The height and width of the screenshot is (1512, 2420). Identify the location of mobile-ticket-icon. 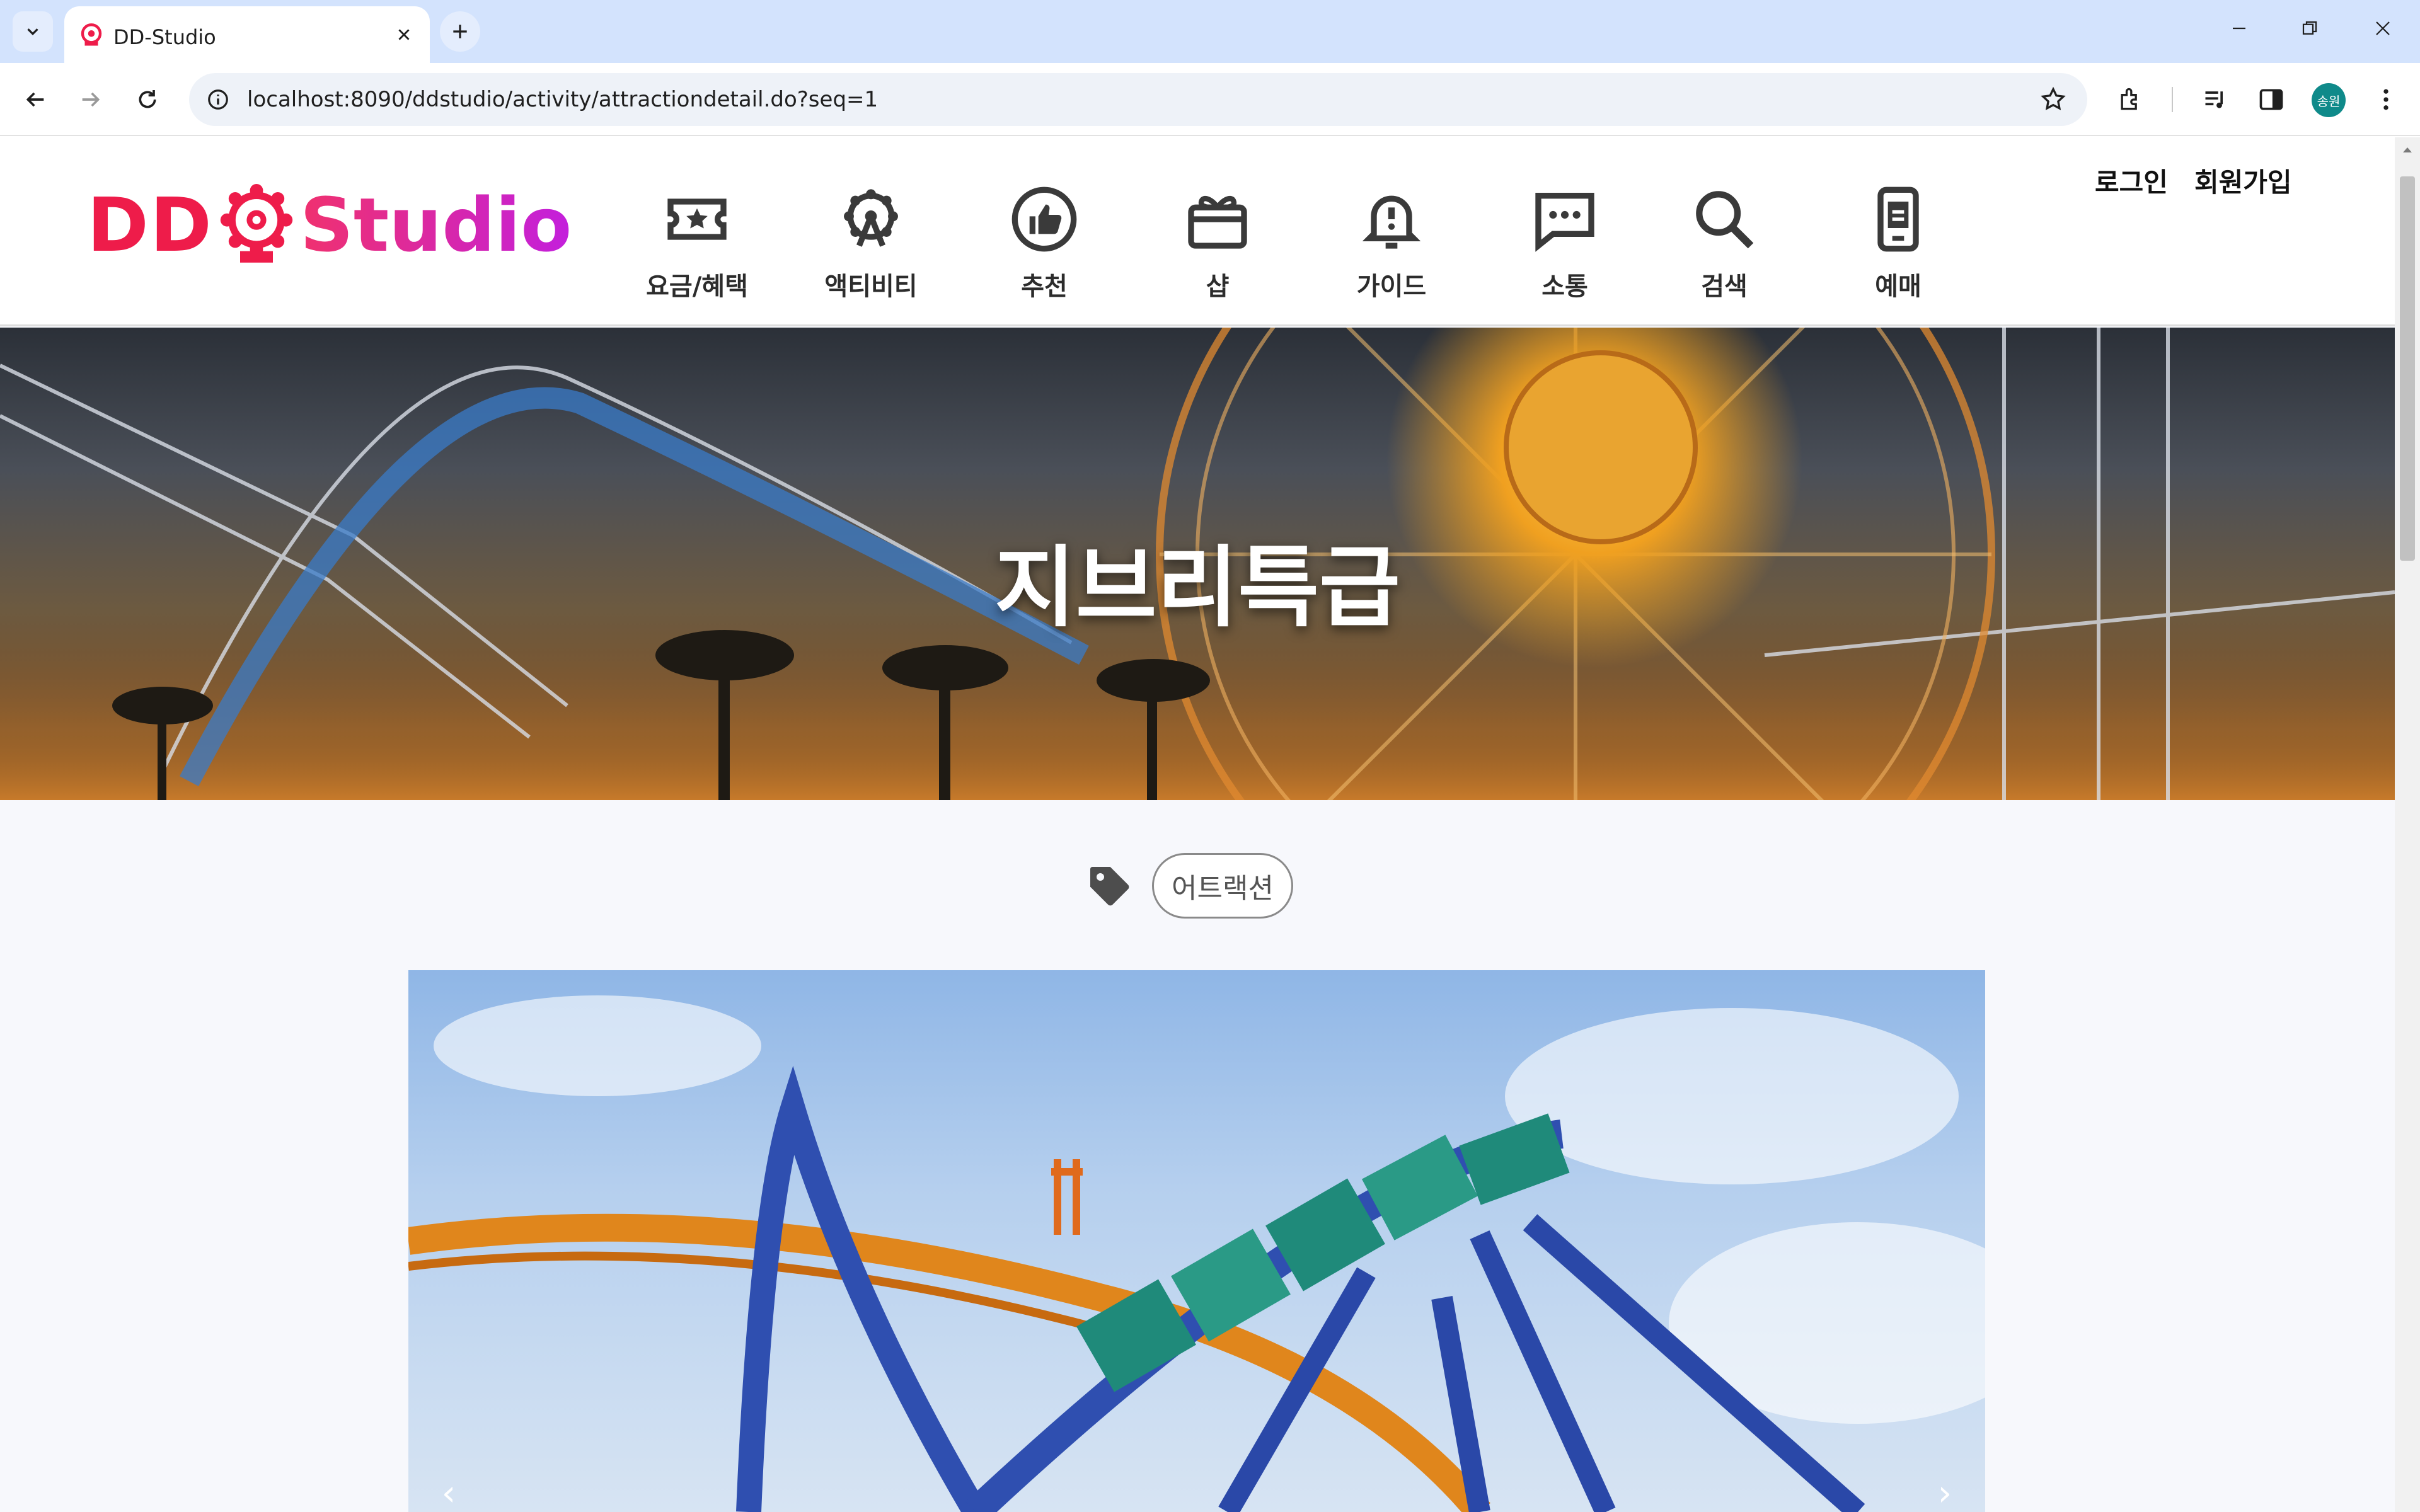
(1898, 219).